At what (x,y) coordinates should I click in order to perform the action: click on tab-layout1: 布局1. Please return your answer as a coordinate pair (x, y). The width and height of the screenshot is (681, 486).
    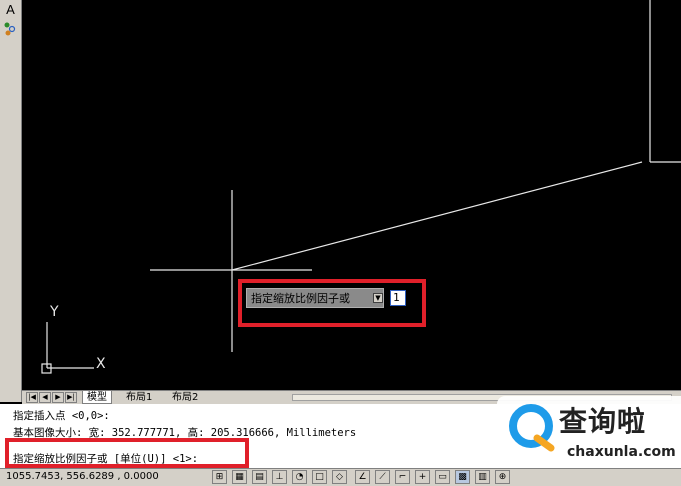
    Looking at the image, I should click on (139, 397).